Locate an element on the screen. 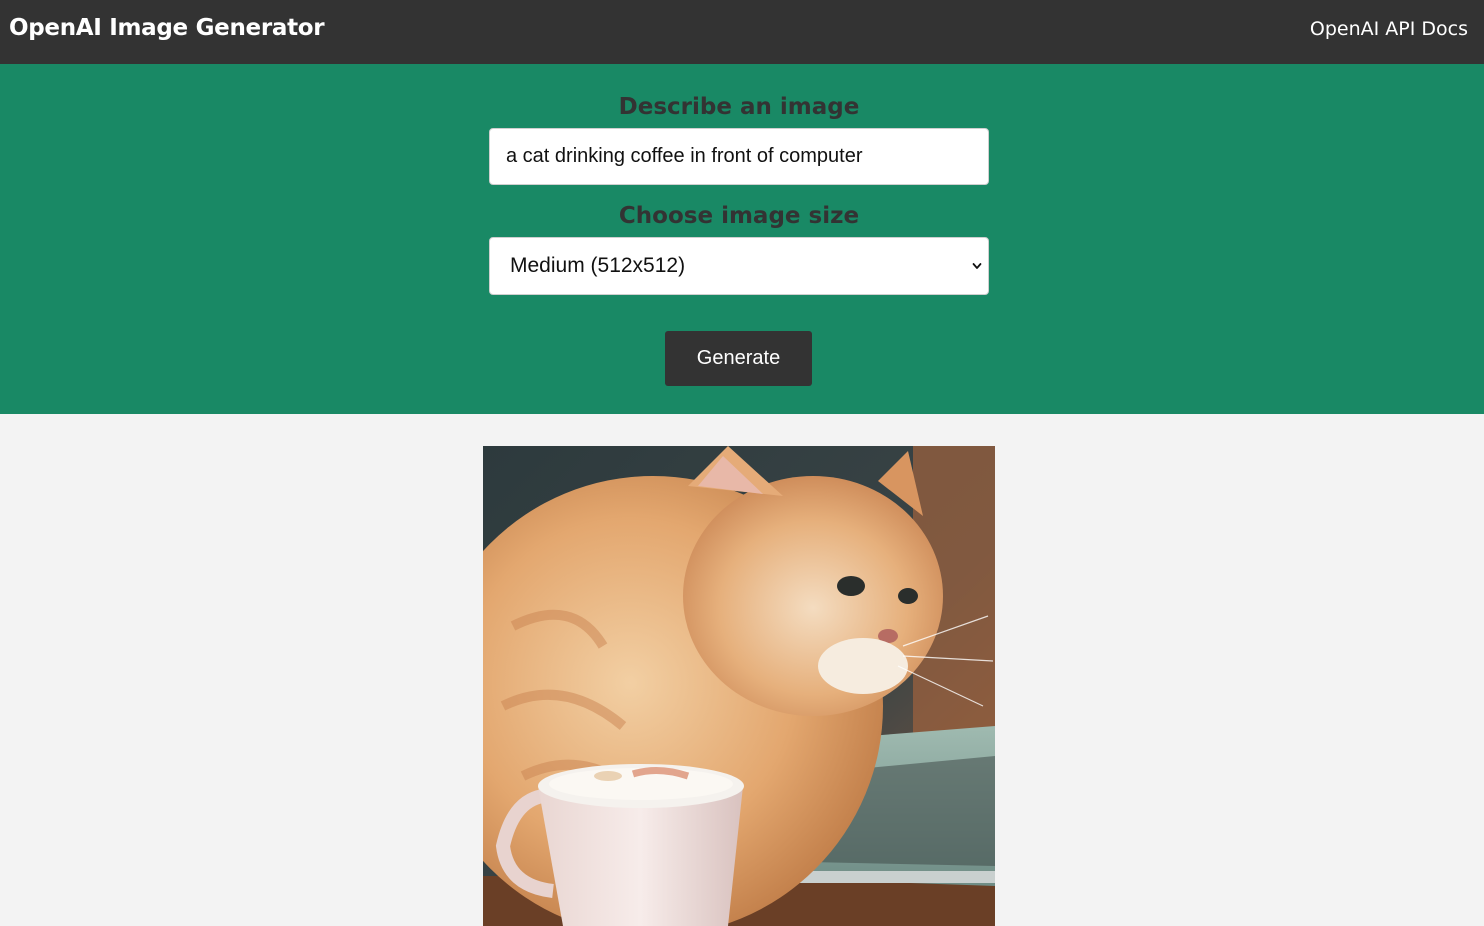  app-title: OpenAI Image Generator is located at coordinates (167, 28).